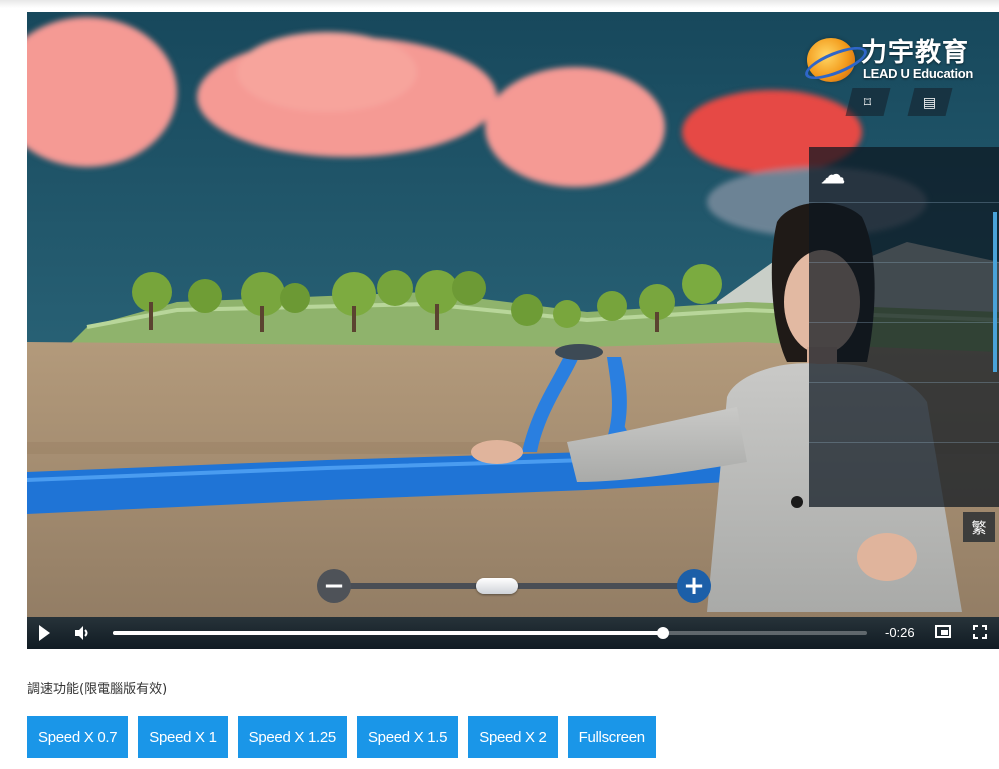 This screenshot has width=999, height=769. Describe the element at coordinates (499, 4) in the screenshot. I see `page-top-shade` at that location.